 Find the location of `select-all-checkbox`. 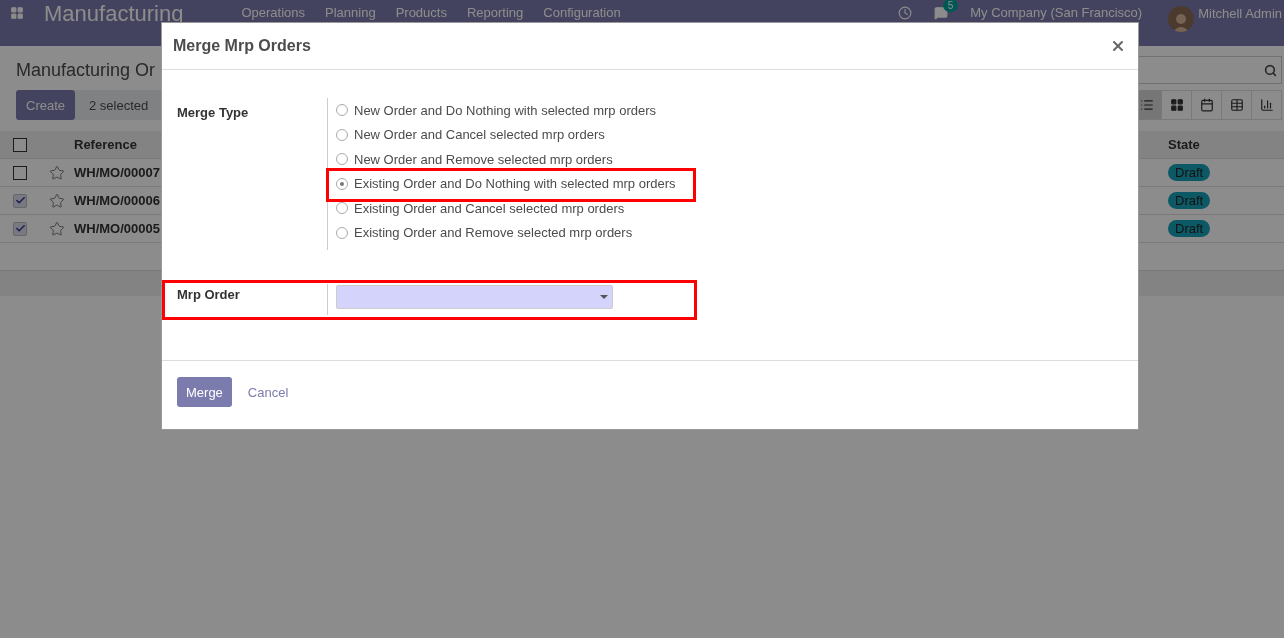

select-all-checkbox is located at coordinates (20, 144).